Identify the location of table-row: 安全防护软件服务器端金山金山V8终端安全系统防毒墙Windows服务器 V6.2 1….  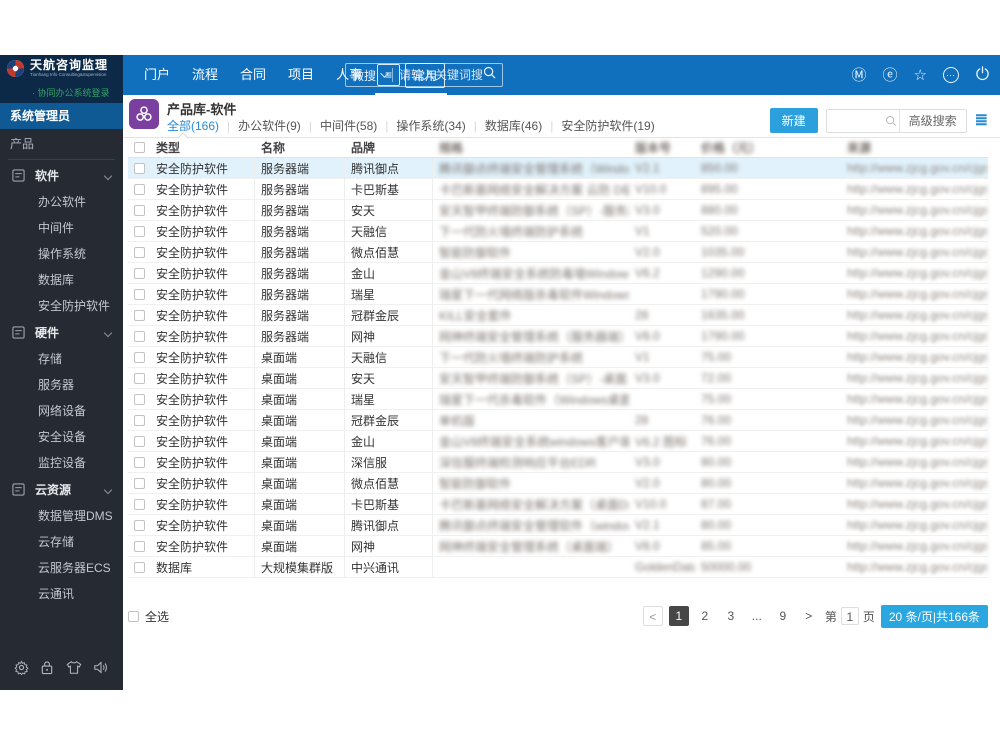
(558, 273).